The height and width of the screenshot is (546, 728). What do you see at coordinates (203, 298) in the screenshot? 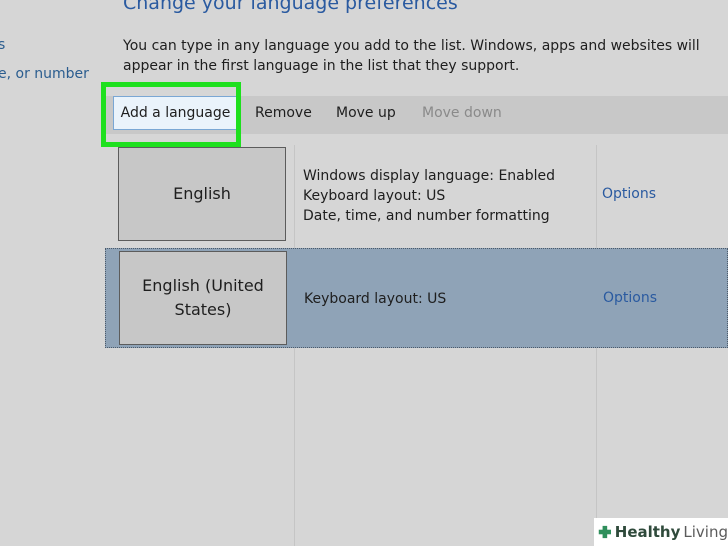
I see `language-tile: English (United States)` at bounding box center [203, 298].